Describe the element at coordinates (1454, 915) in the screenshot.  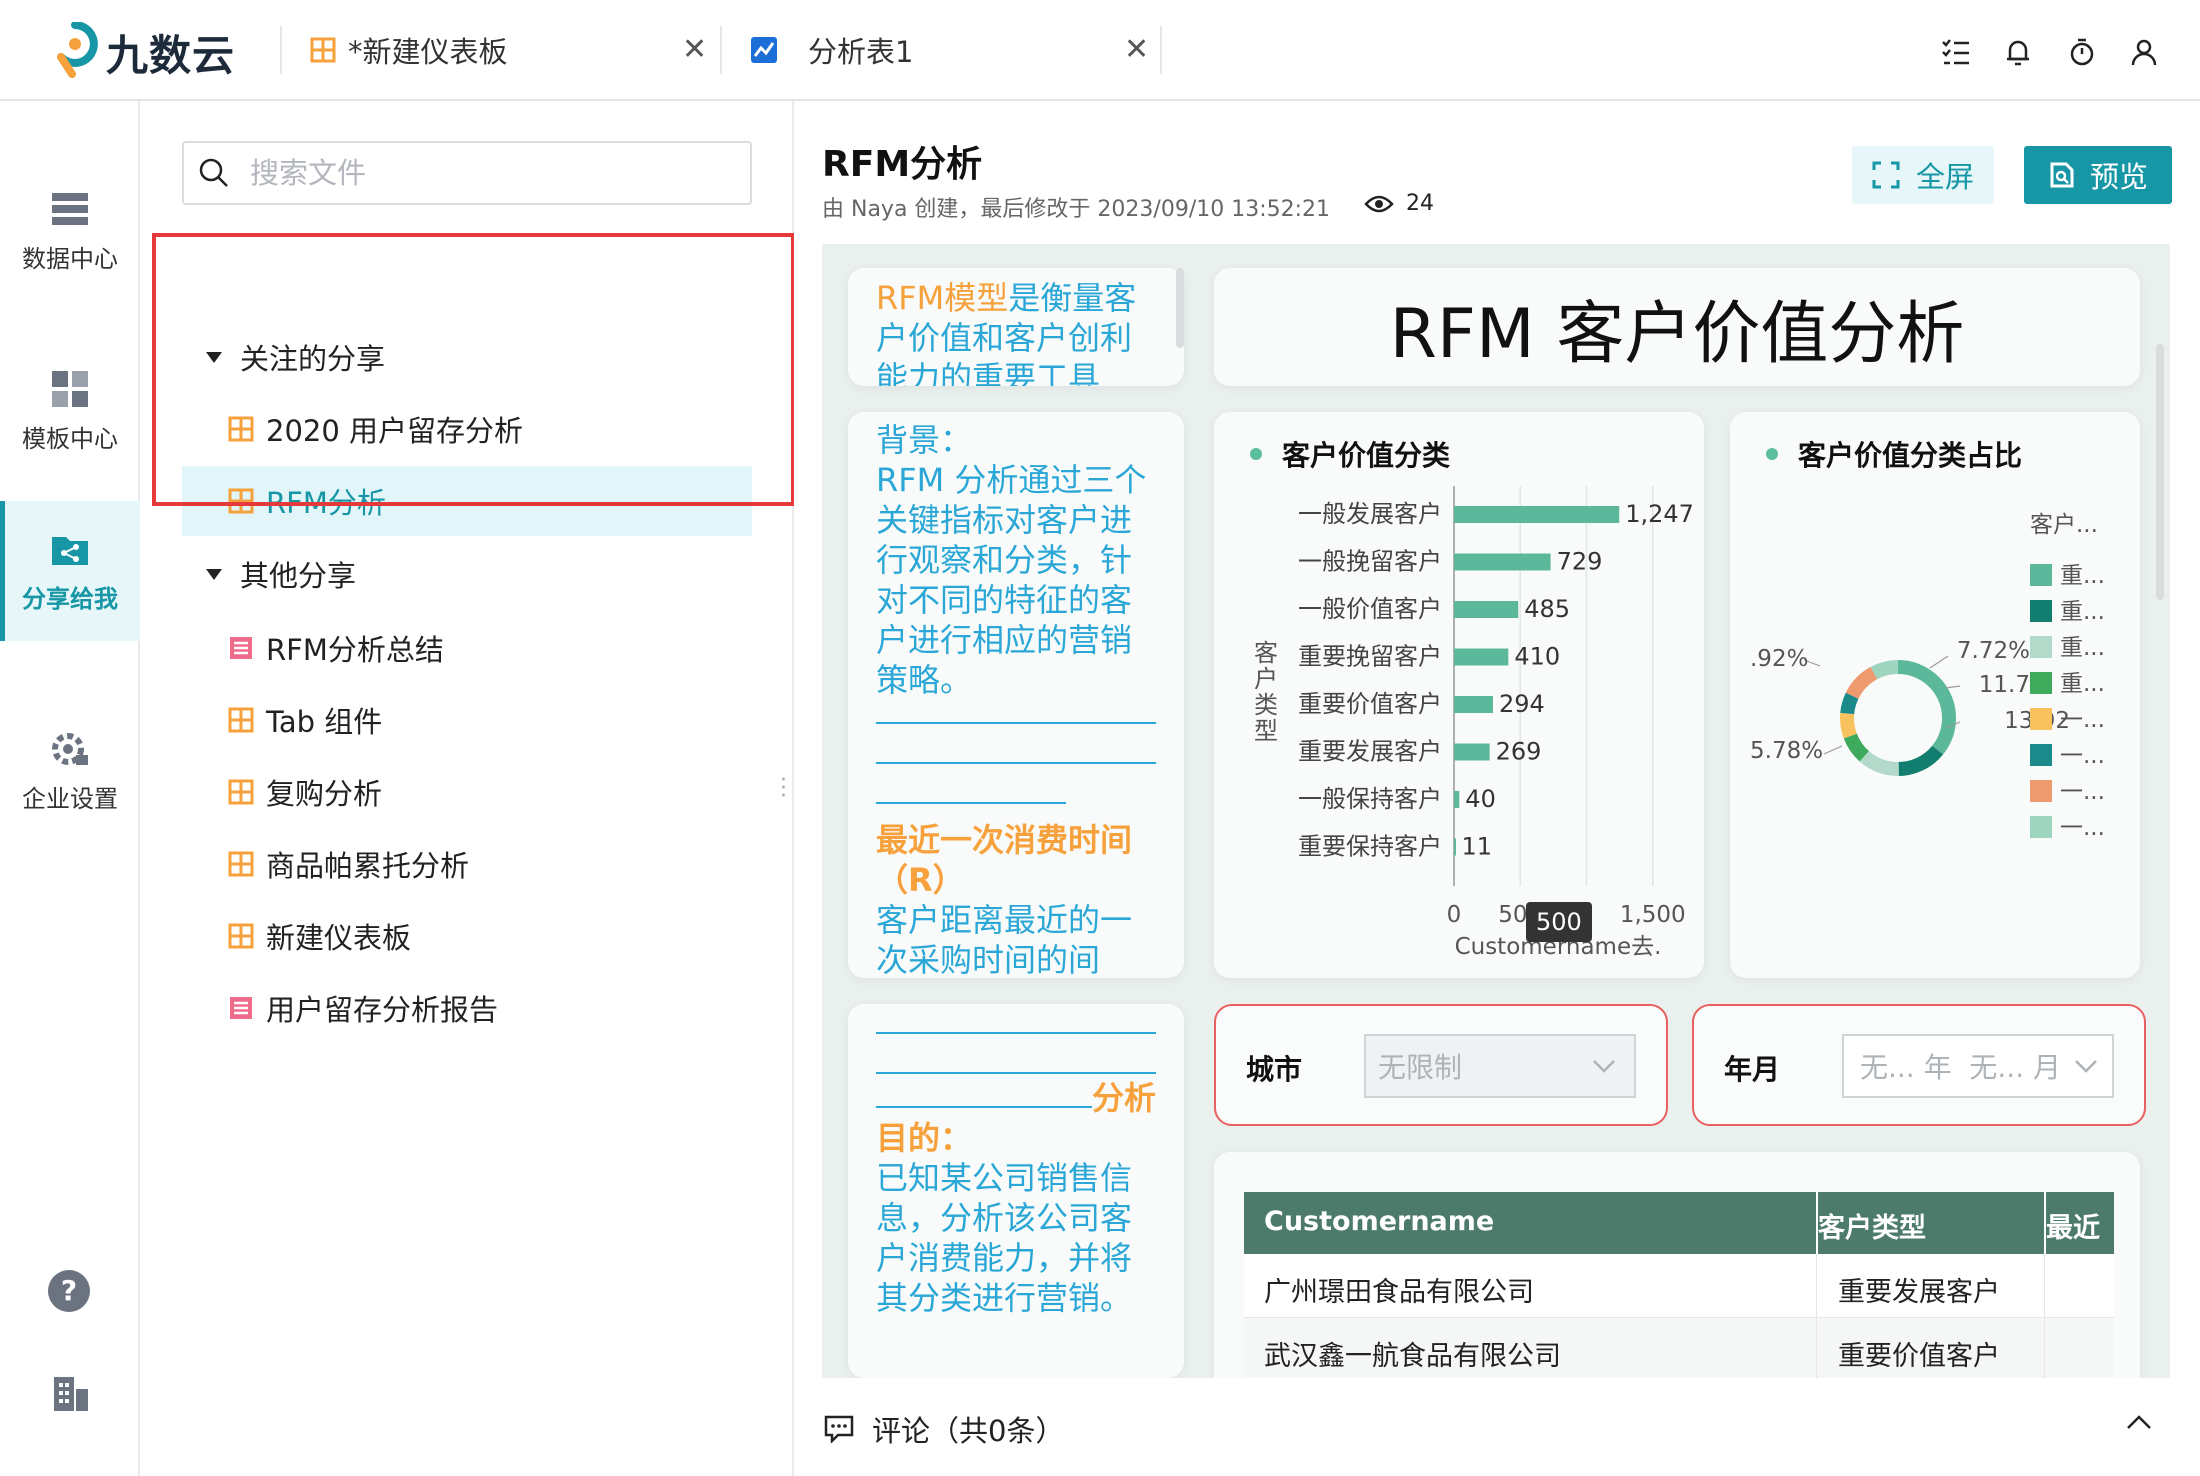
I see `x-tick-label: 0` at that location.